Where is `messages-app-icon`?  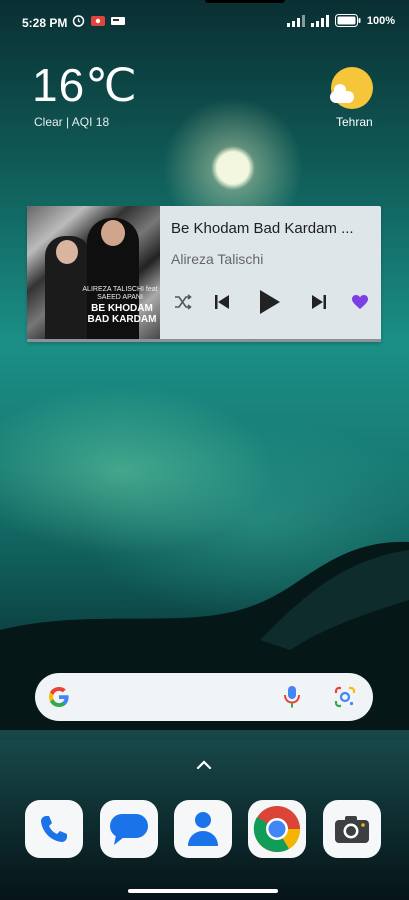 messages-app-icon is located at coordinates (129, 829).